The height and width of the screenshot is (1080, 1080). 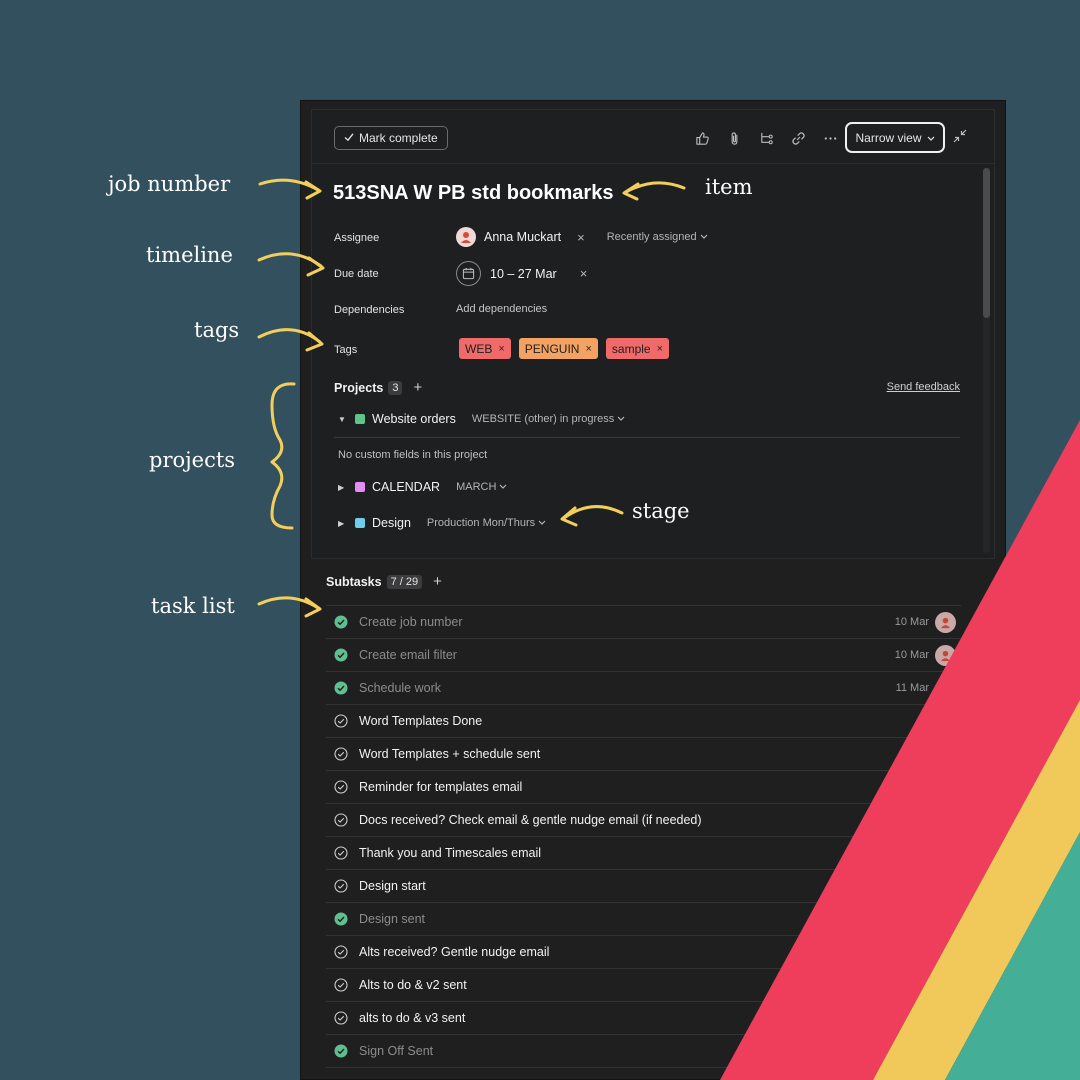 I want to click on project-stage-dropdown: MARCH, so click(x=481, y=487).